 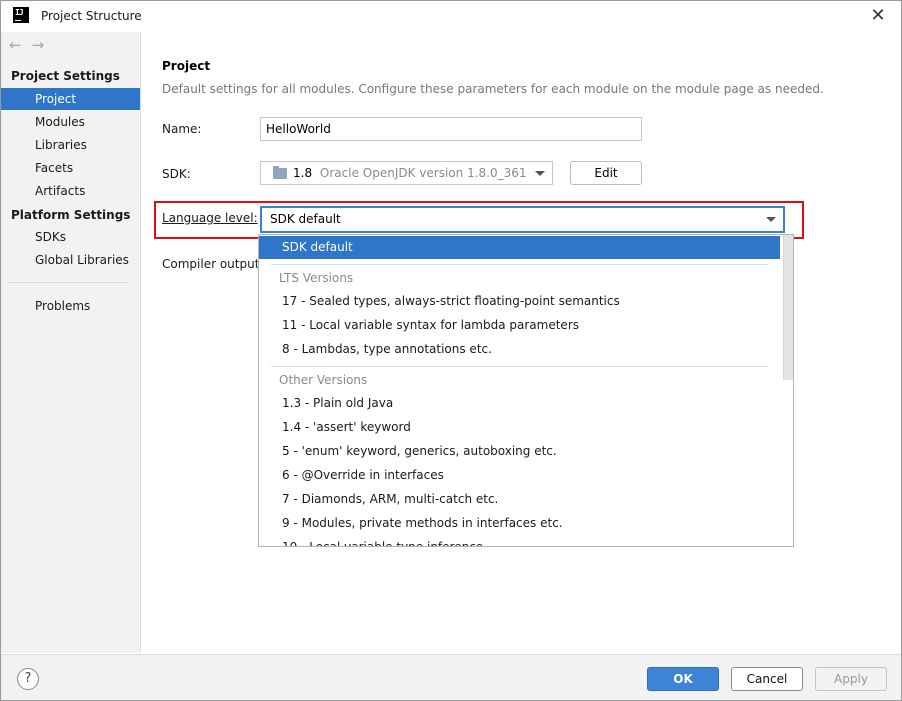 I want to click on sdk-combobox: 1.8 Oracle OpenJDK version 1.8.0_361, so click(x=406, y=173).